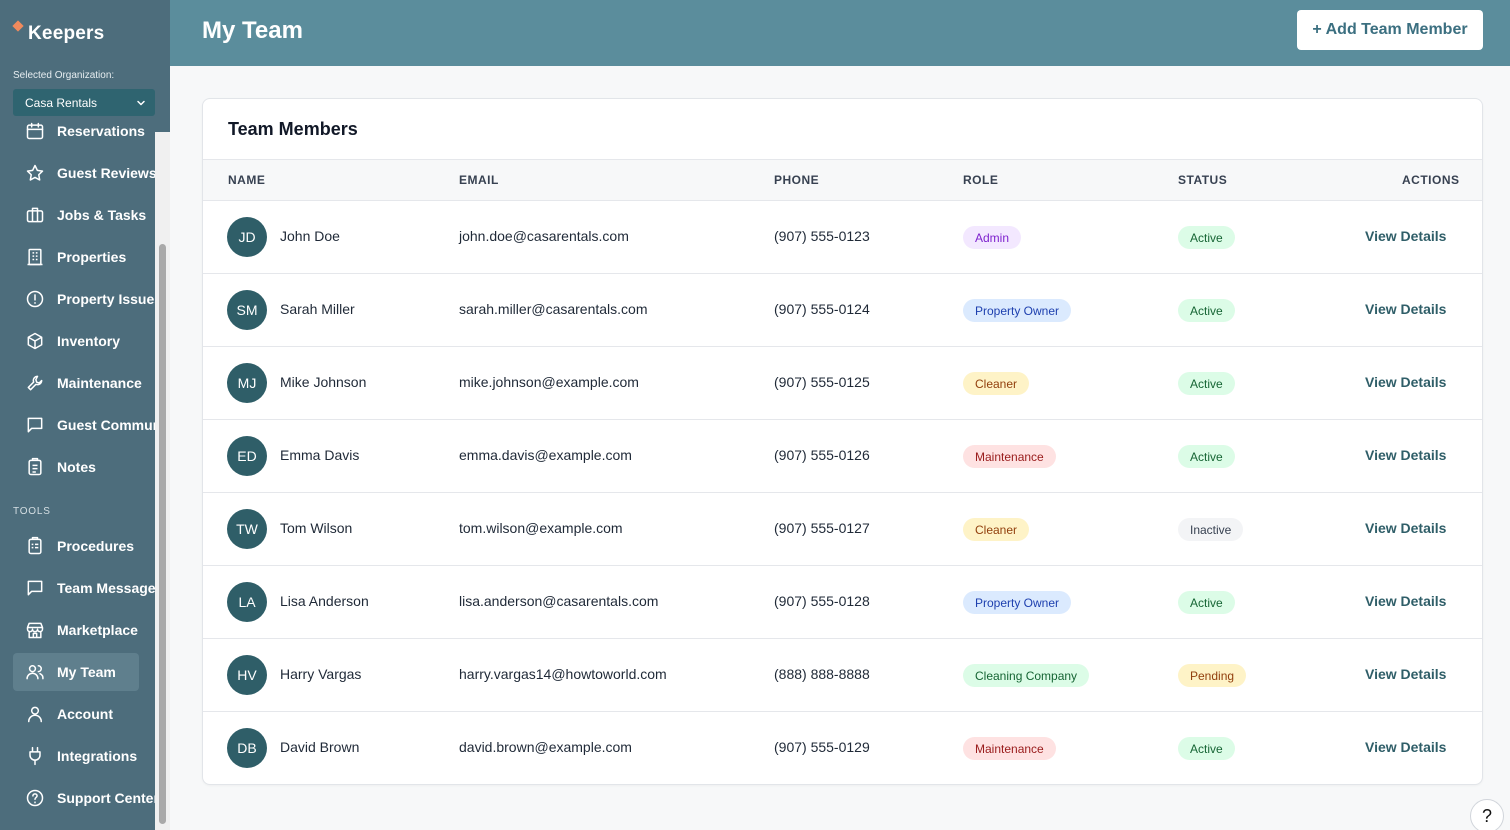 This screenshot has height=830, width=1510. Describe the element at coordinates (310, 236) in the screenshot. I see `member-name: John Doe` at that location.